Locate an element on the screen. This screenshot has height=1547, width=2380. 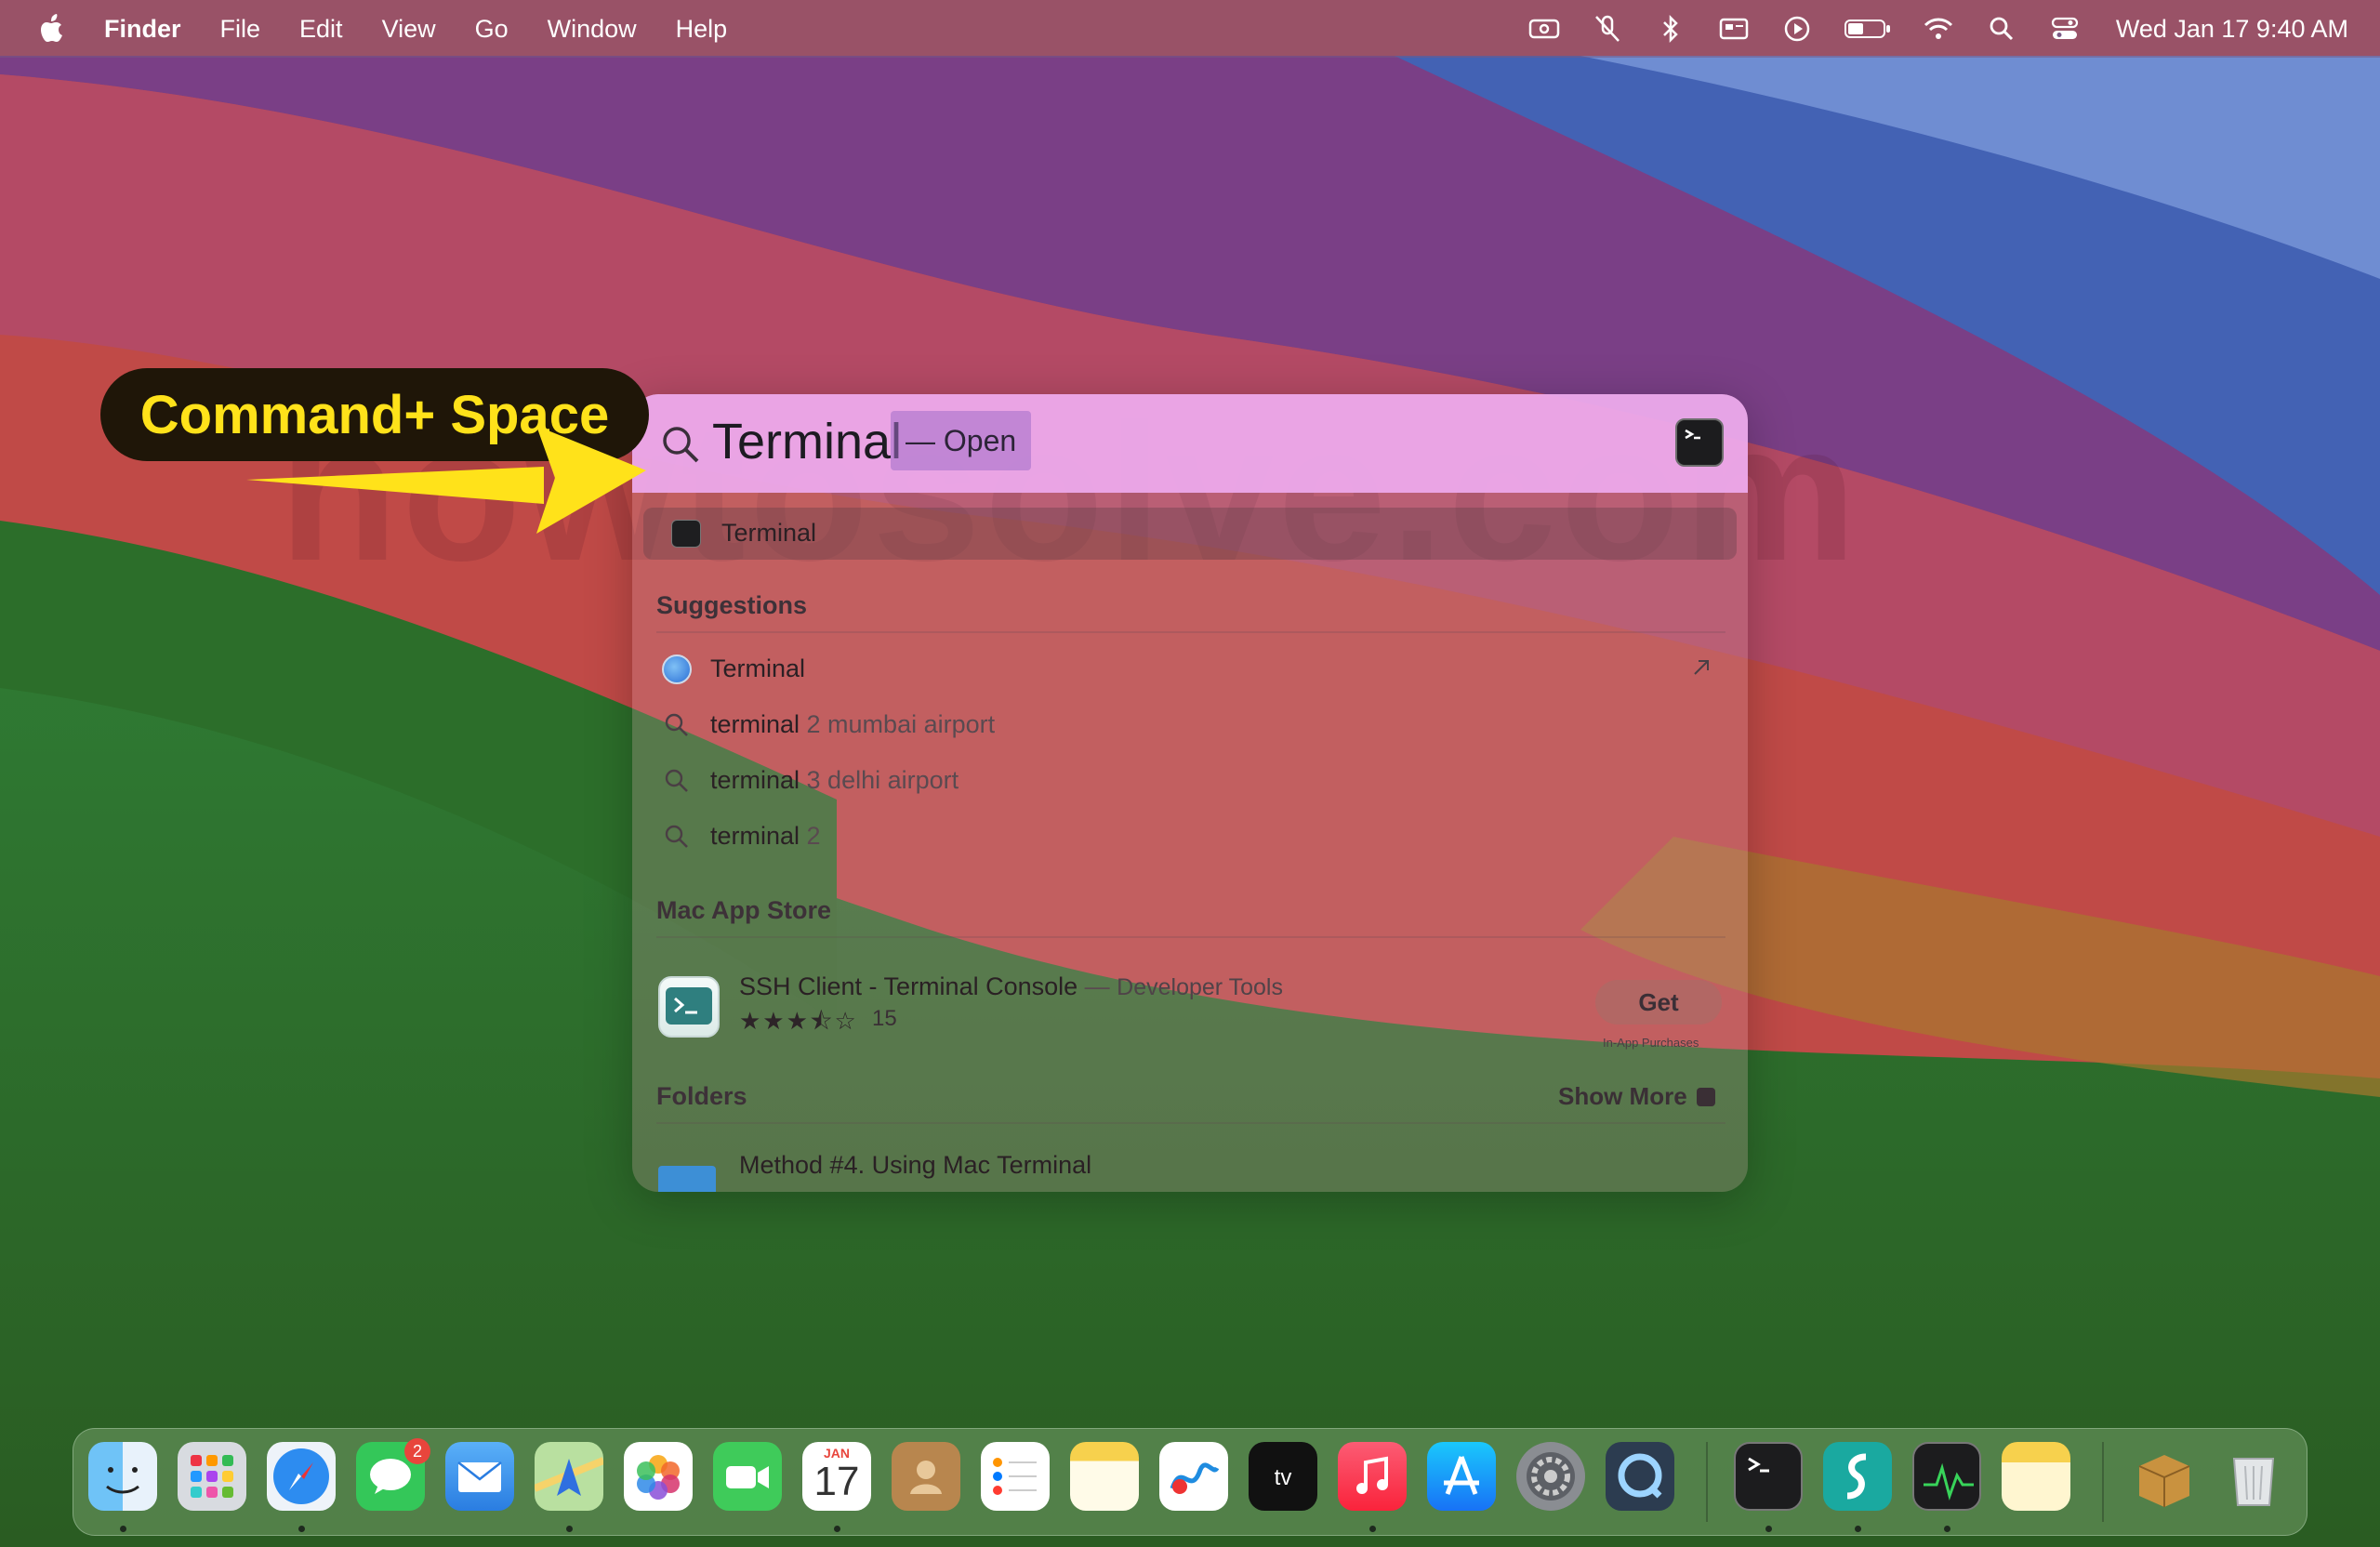
dock-notes-folder-icon is located at coordinates (2036, 1476).